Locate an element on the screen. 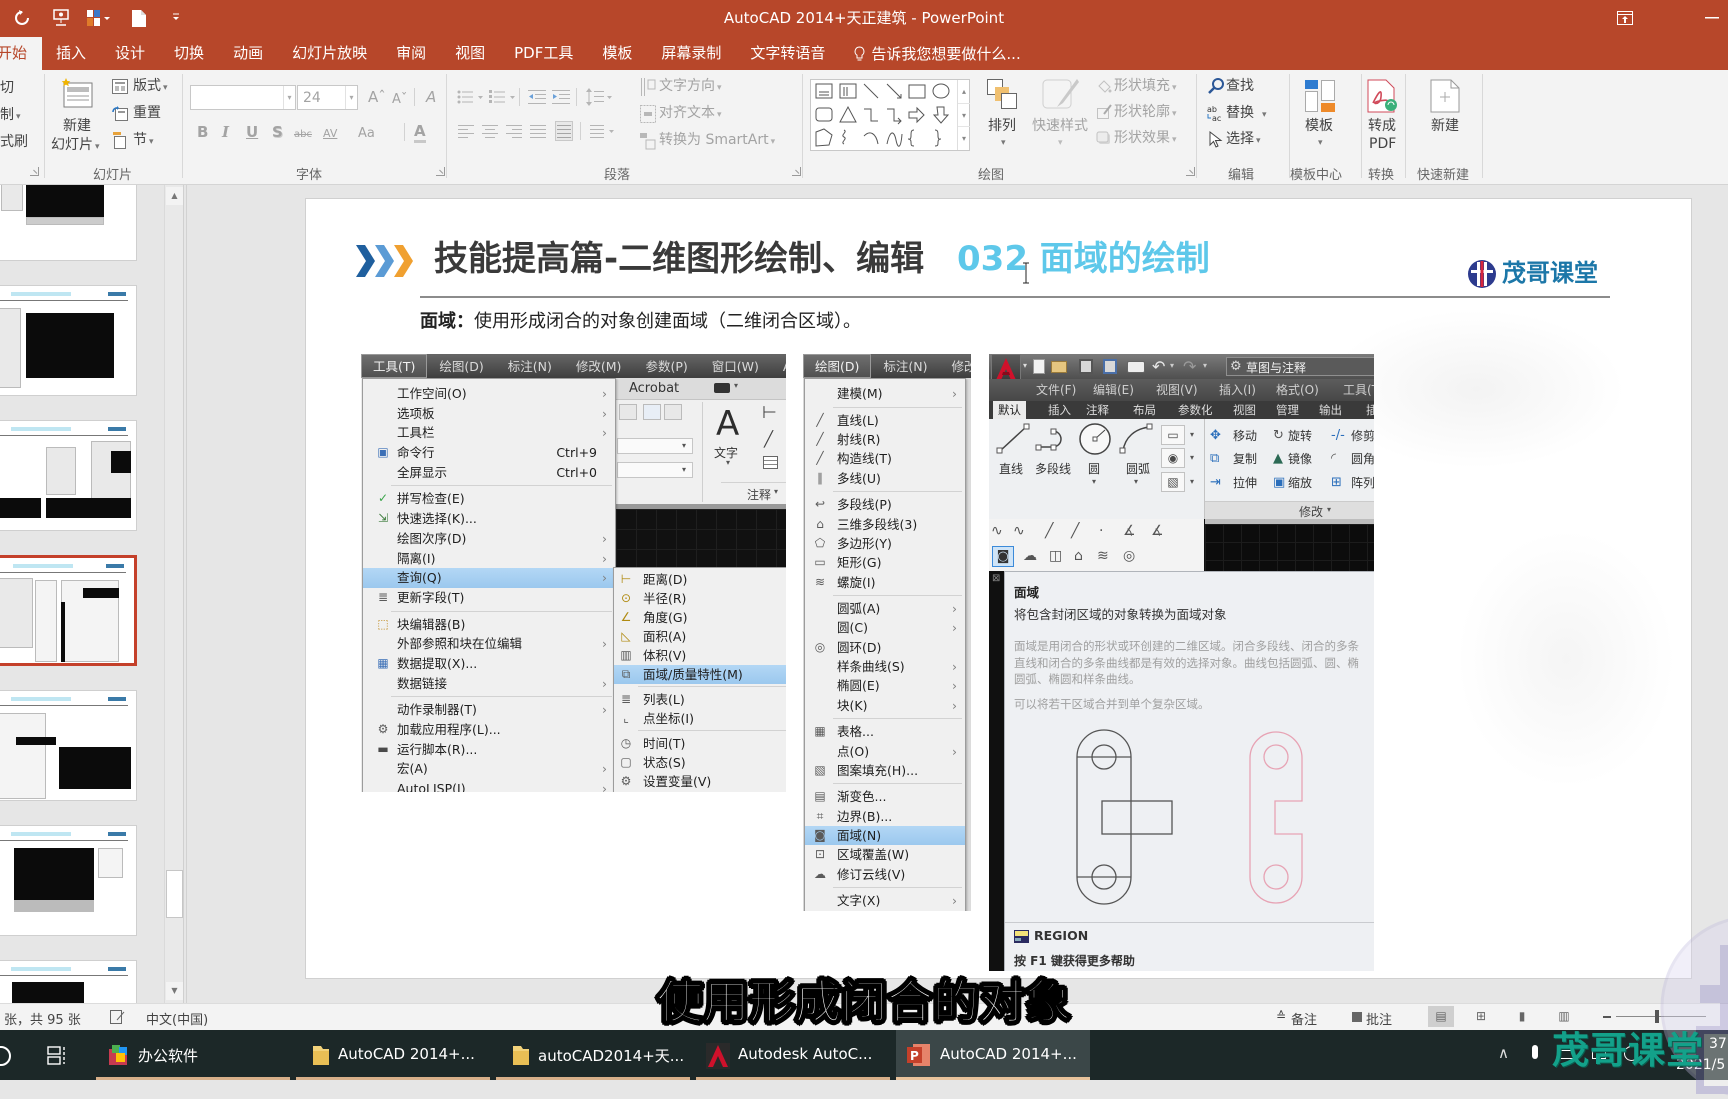 This screenshot has width=1728, height=1099. wipeout-icon: ◫ is located at coordinates (1055, 556).